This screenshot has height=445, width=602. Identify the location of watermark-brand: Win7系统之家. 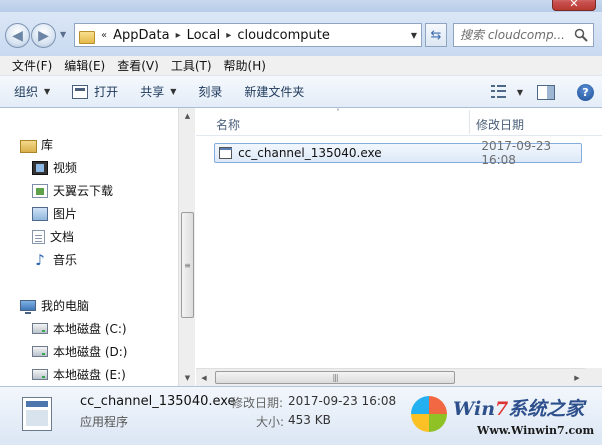
(519, 409).